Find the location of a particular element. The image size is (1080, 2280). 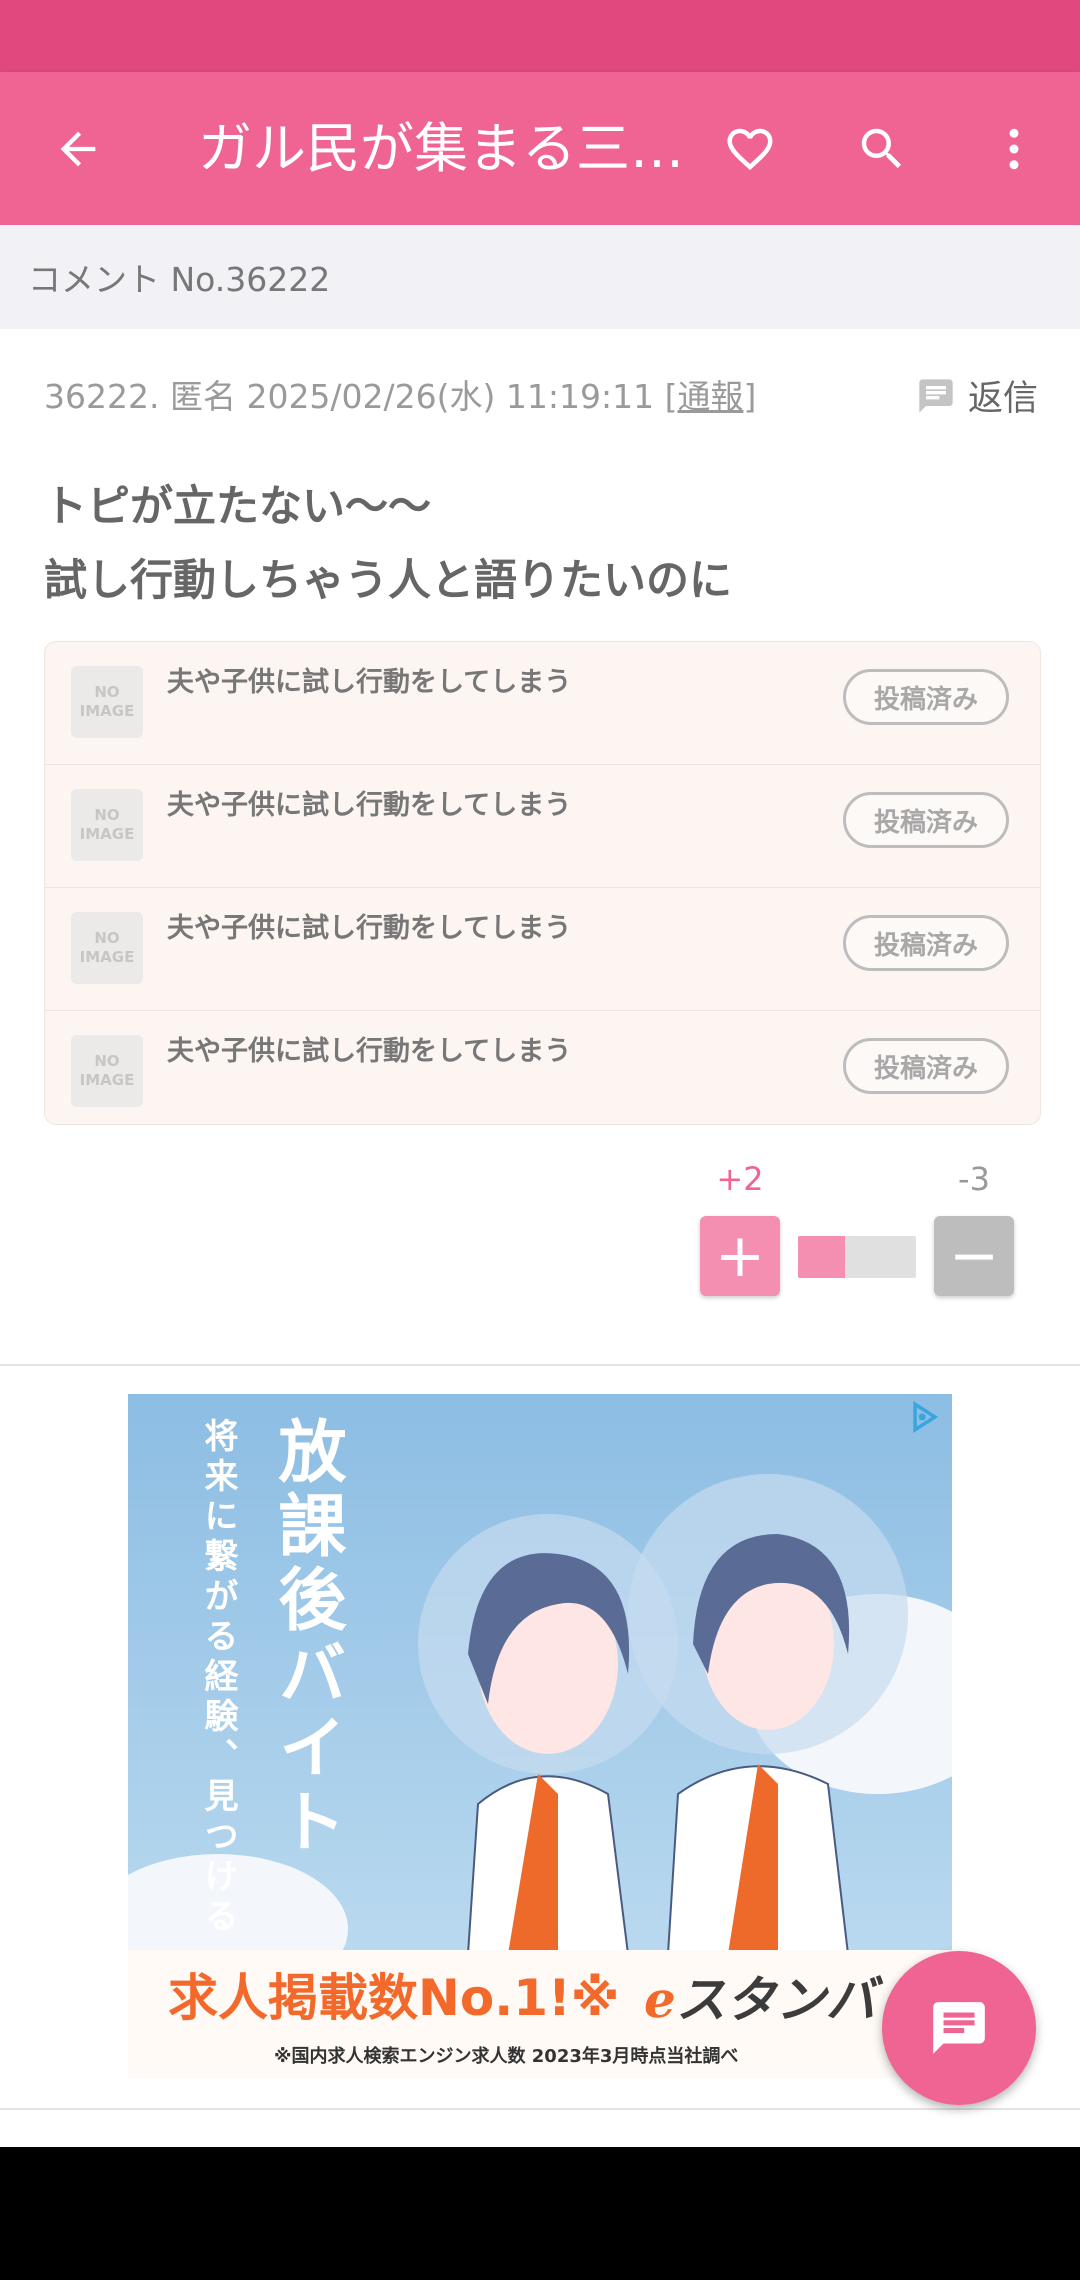

navigation-bar-area is located at coordinates (540, 2213).